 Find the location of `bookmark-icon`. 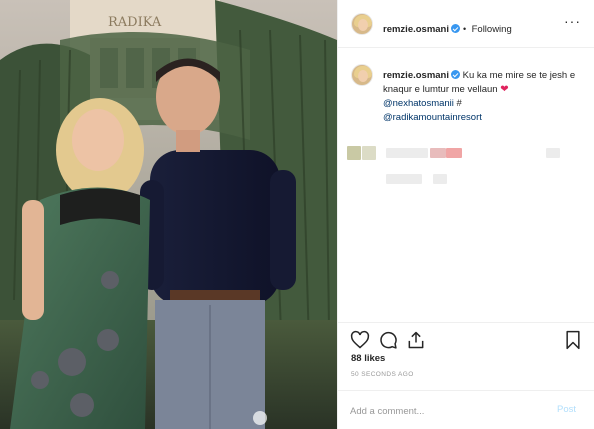

bookmark-icon is located at coordinates (573, 340).